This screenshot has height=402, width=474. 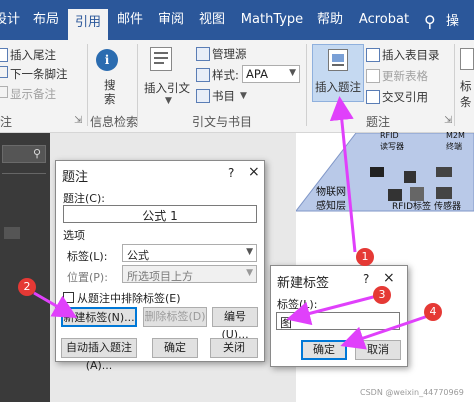 What do you see at coordinates (365, 257) in the screenshot?
I see `step-marker-1: 1` at bounding box center [365, 257].